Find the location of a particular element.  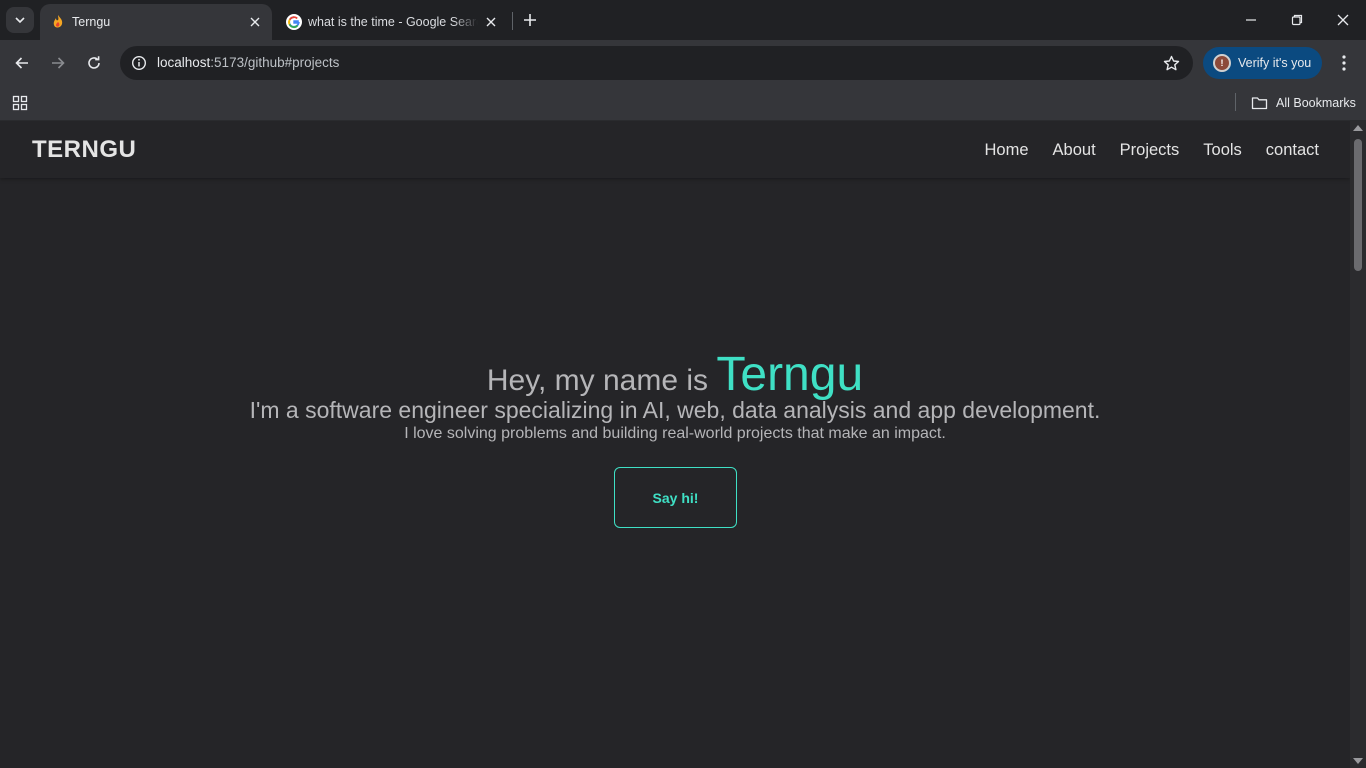

profile-avatar-icon: ! is located at coordinates (1222, 63).